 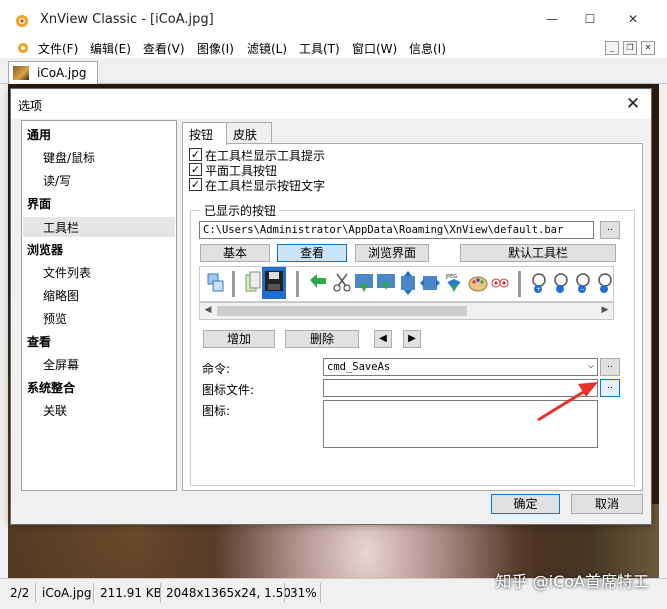 What do you see at coordinates (610, 388) in the screenshot?
I see `icon-file-browse-button: ..` at bounding box center [610, 388].